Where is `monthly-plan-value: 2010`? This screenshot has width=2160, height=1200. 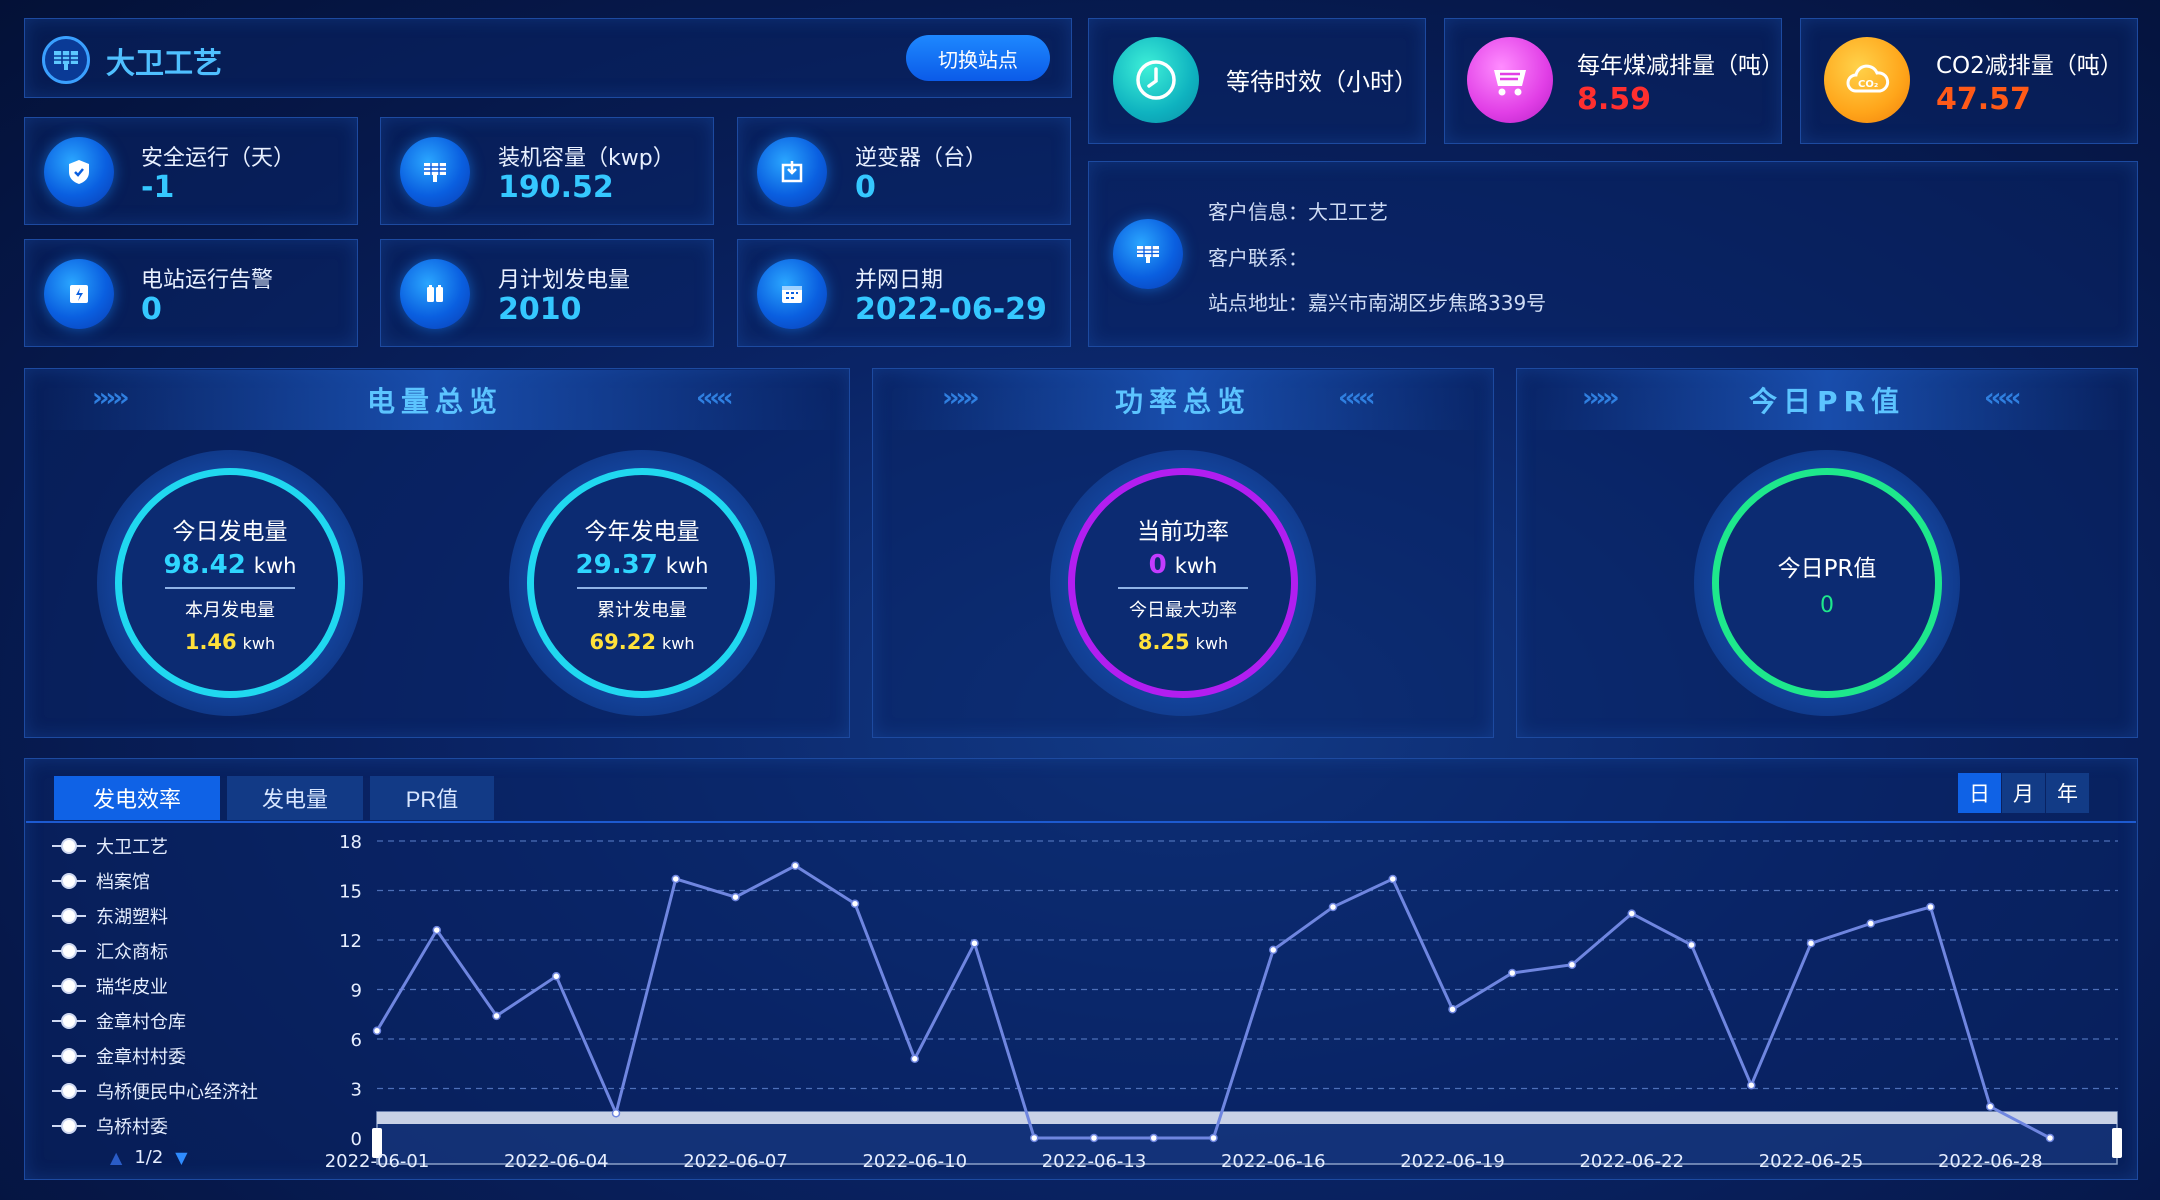
monthly-plan-value: 2010 is located at coordinates (540, 309).